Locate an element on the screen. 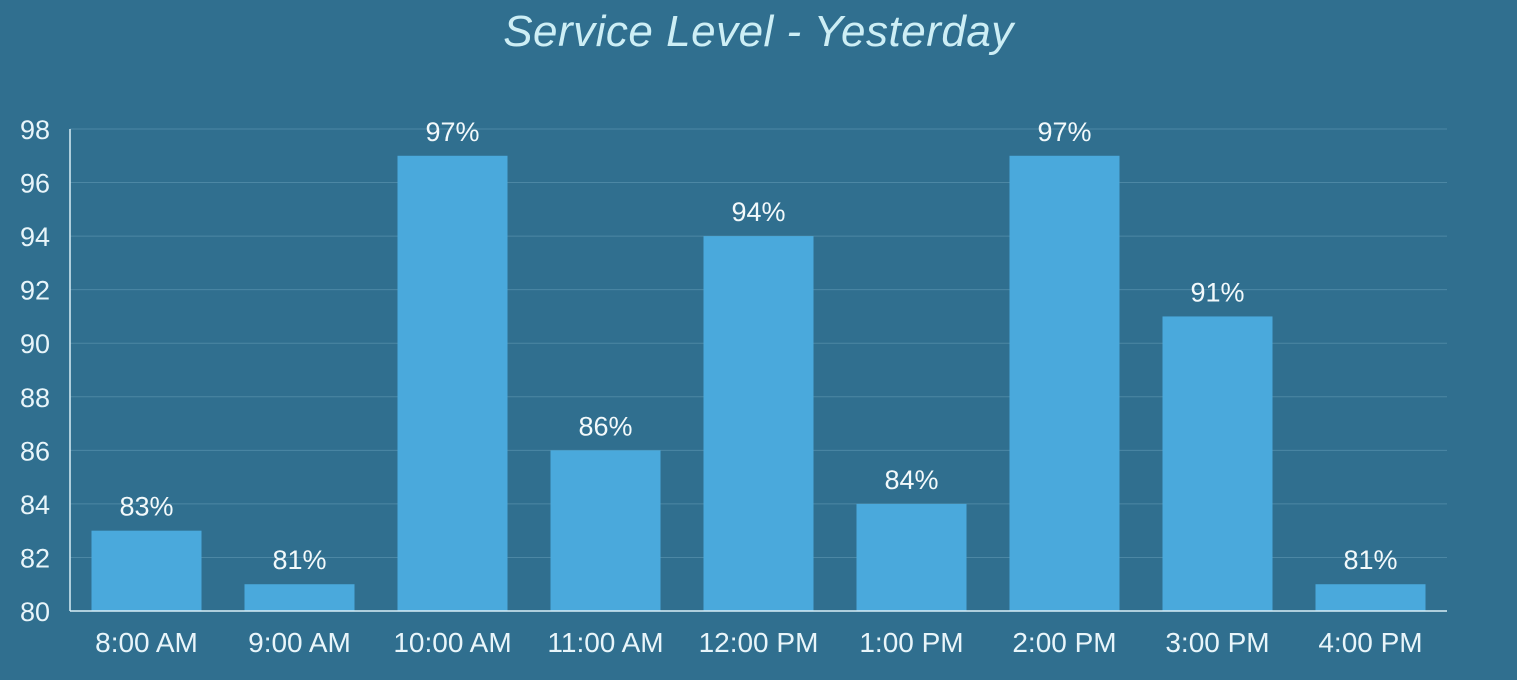 The height and width of the screenshot is (680, 1517). y-tick-label: 90 is located at coordinates (35, 344).